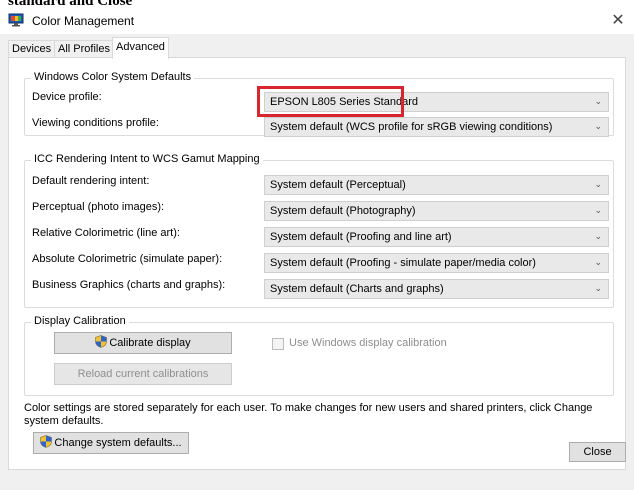  Describe the element at coordinates (80, 321) in the screenshot. I see `display-calibration-legend: Display Calibration` at that location.